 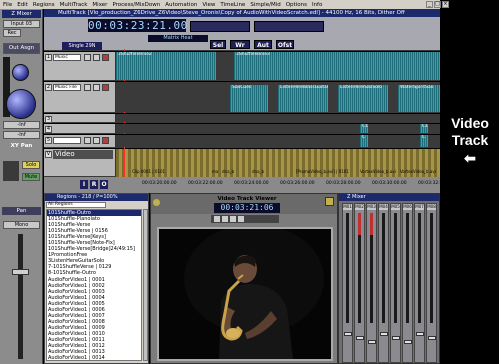 What do you see at coordinates (21, 48) in the screenshot?
I see `out-assign-button: Out Asgn` at bounding box center [21, 48].